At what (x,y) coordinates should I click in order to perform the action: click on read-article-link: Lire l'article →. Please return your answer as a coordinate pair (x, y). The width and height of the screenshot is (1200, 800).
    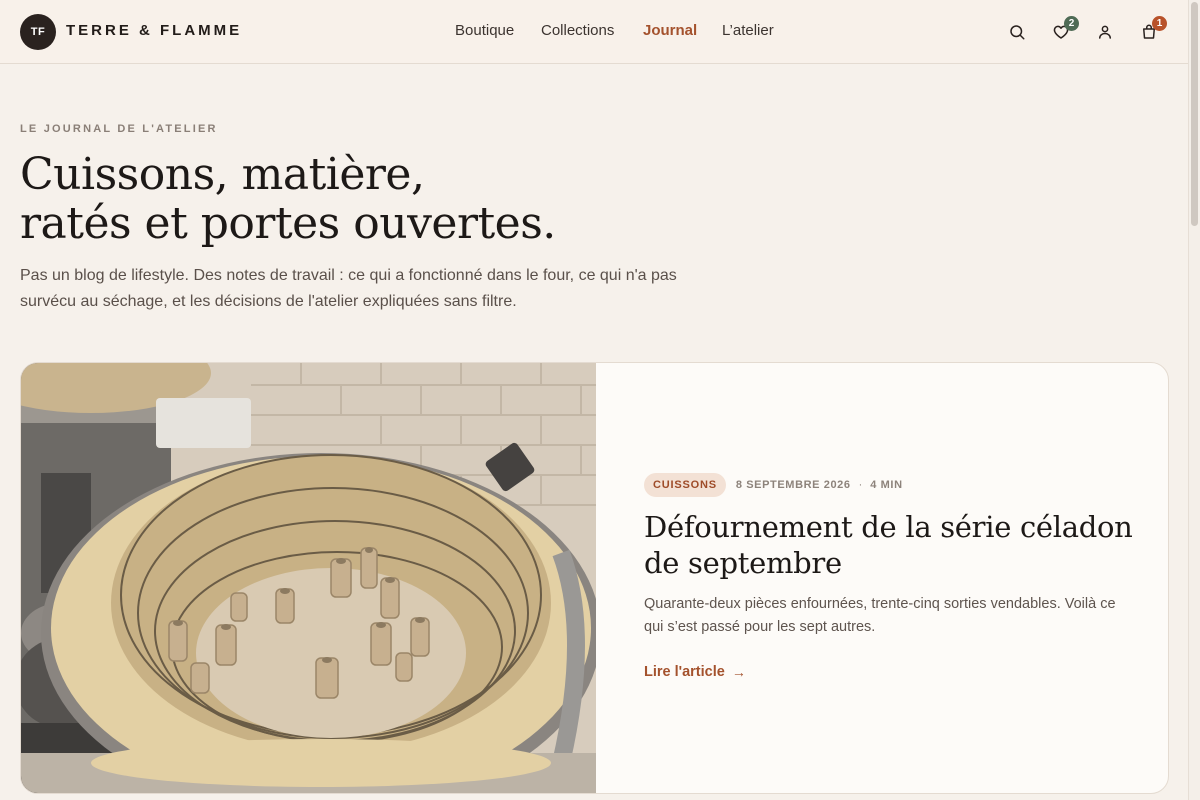
    Looking at the image, I should click on (695, 672).